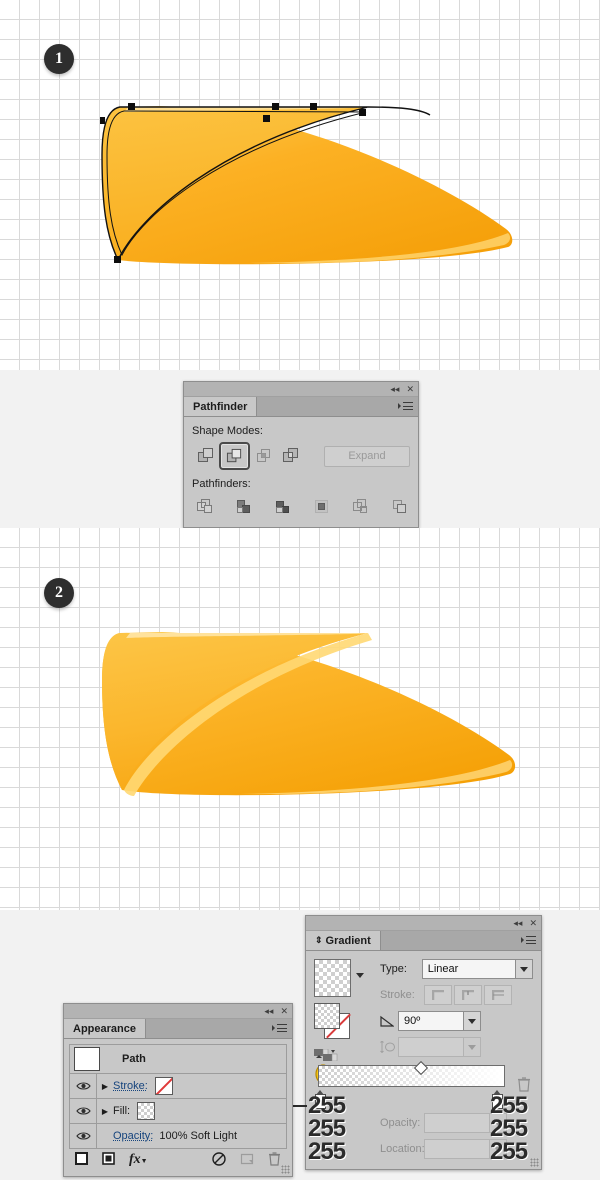  I want to click on stroke-within-button, so click(438, 995).